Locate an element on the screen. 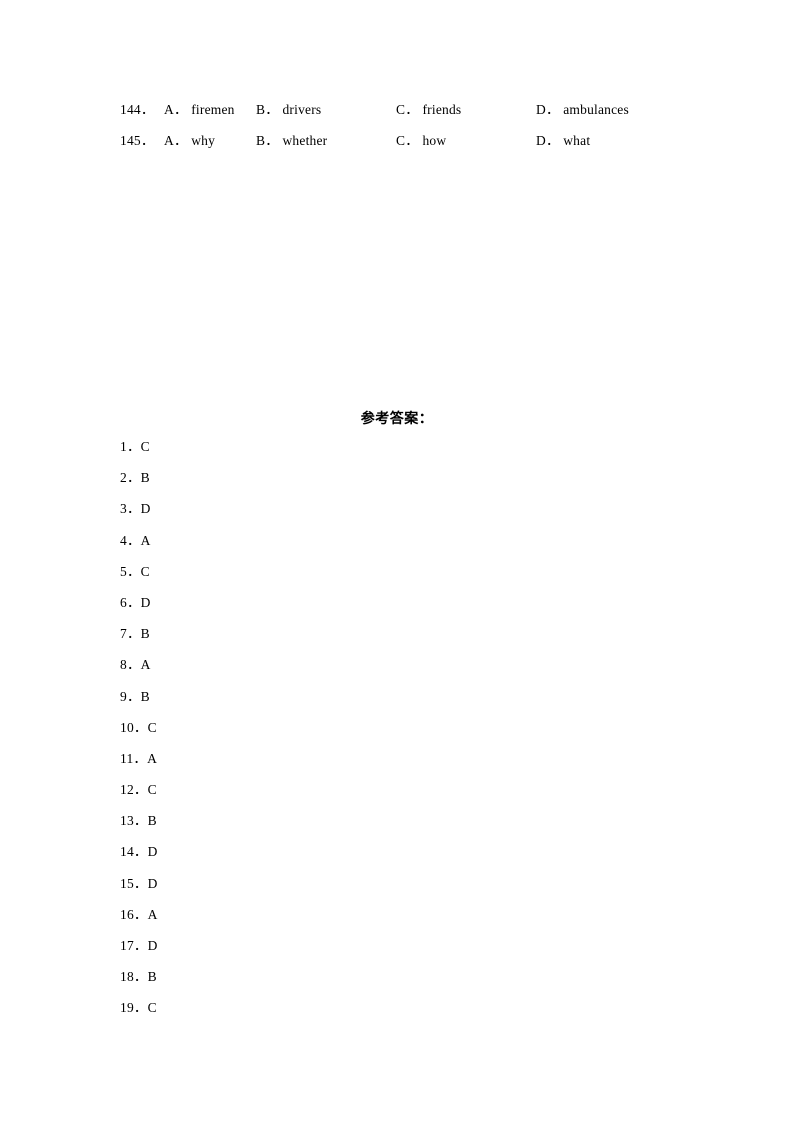 Image resolution: width=794 pixels, height=1123 pixels. question-option-d: D． what is located at coordinates (563, 141).